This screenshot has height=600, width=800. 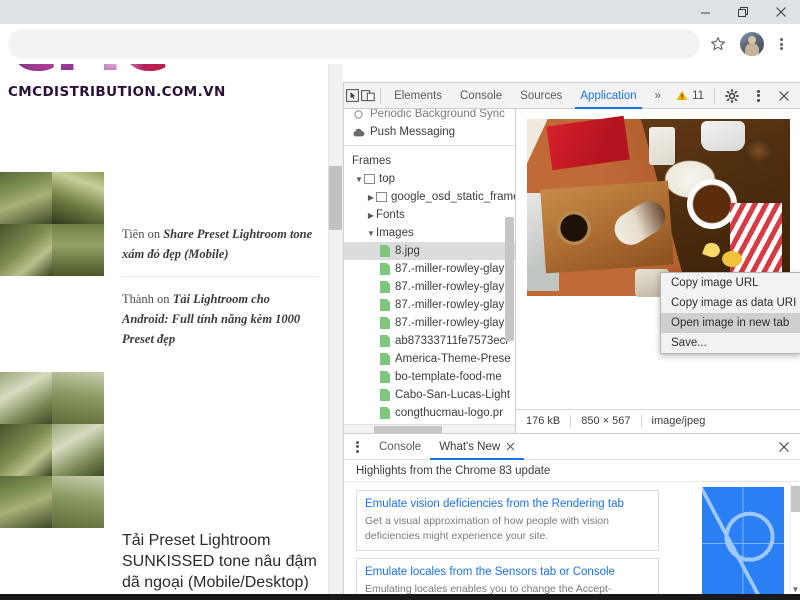 What do you see at coordinates (784, 96) in the screenshot?
I see `devtools-close-icon` at bounding box center [784, 96].